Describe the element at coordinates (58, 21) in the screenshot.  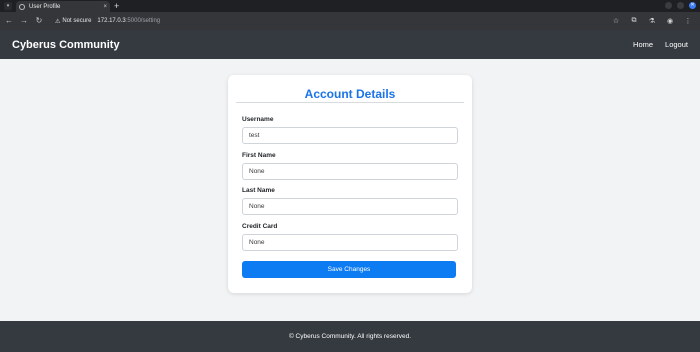
I see `warning-icon: ⚠` at that location.